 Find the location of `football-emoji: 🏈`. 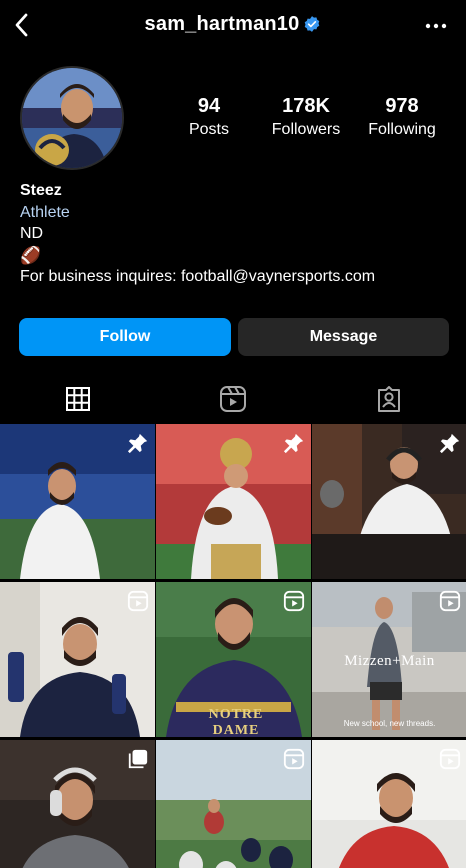

football-emoji: 🏈 is located at coordinates (31, 255).